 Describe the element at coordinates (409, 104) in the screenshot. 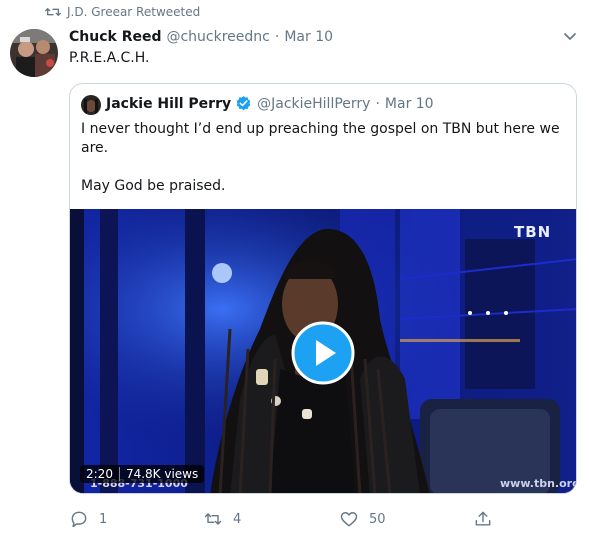

I see `quoted-tweet-date: Mar 10` at that location.